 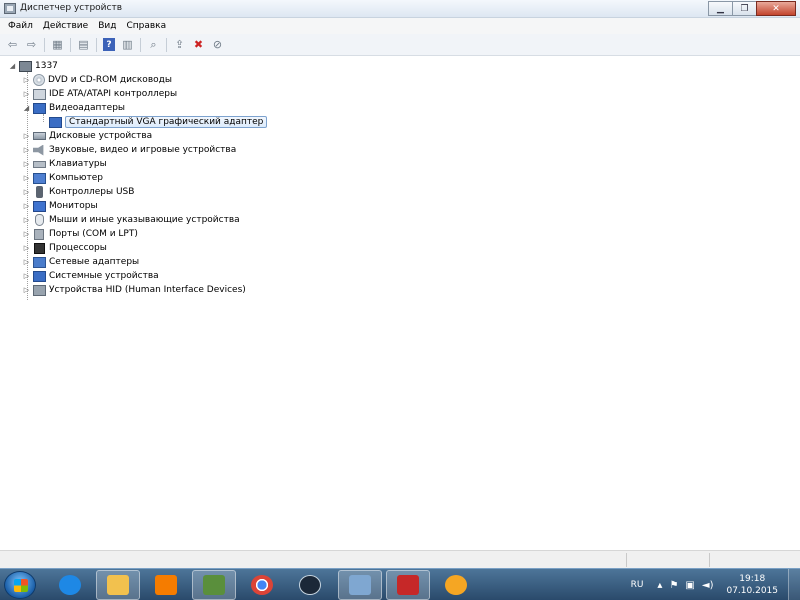 What do you see at coordinates (31, 45) in the screenshot?
I see `forward-icon: ⇨` at bounding box center [31, 45].